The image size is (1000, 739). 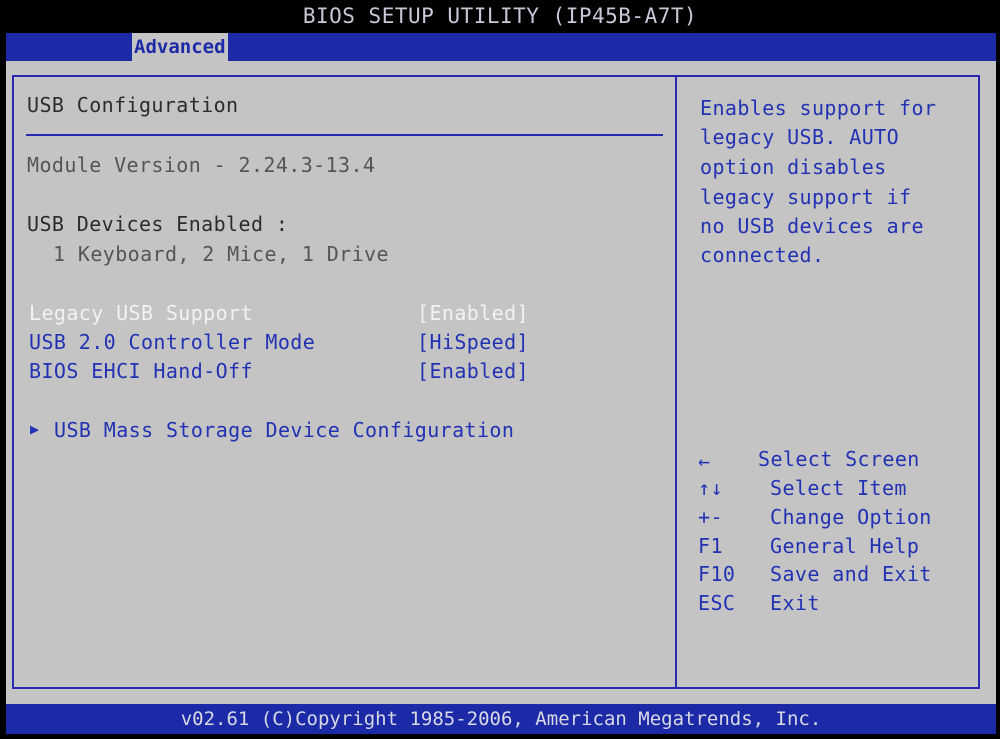 What do you see at coordinates (717, 603) in the screenshot?
I see `esc-key: ESC` at bounding box center [717, 603].